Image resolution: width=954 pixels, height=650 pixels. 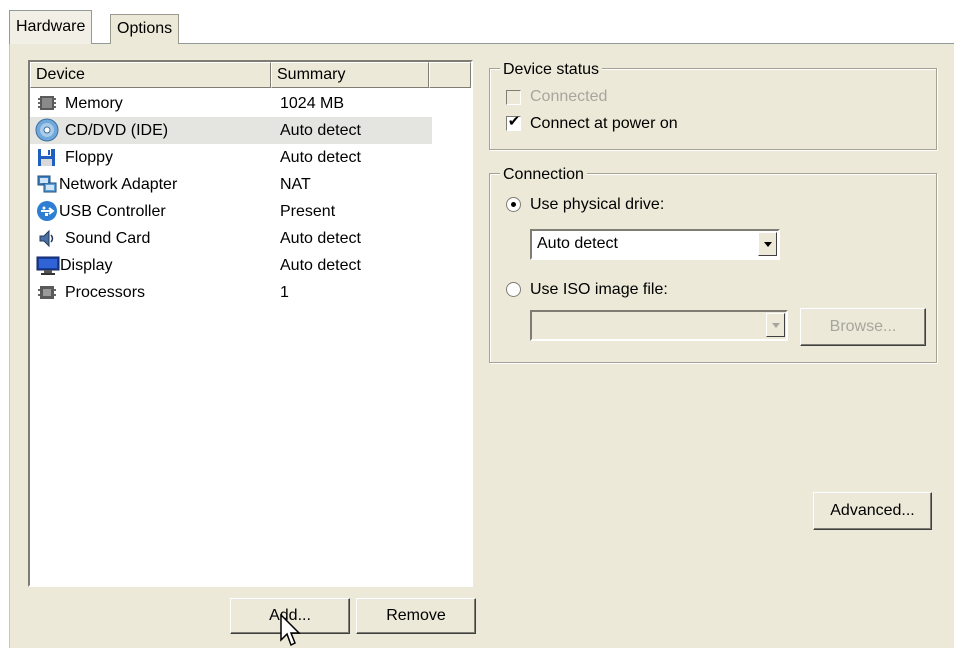 What do you see at coordinates (94, 103) in the screenshot?
I see `device-name: Memory` at bounding box center [94, 103].